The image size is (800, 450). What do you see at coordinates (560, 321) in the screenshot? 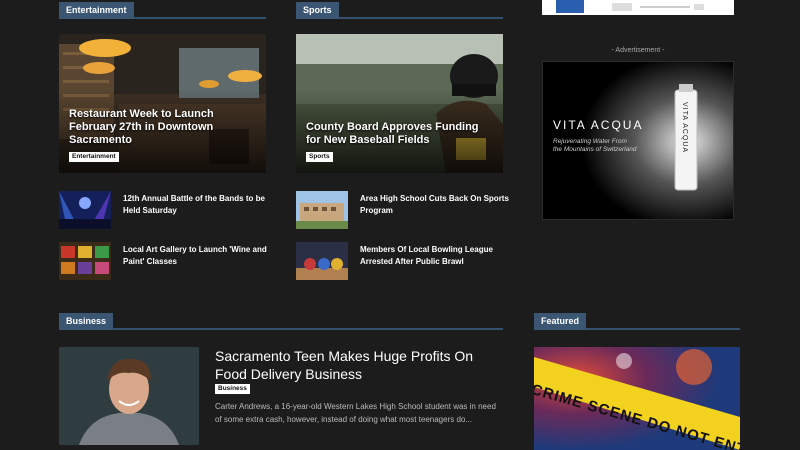
I see `featured-section-tab: Featured` at bounding box center [560, 321].